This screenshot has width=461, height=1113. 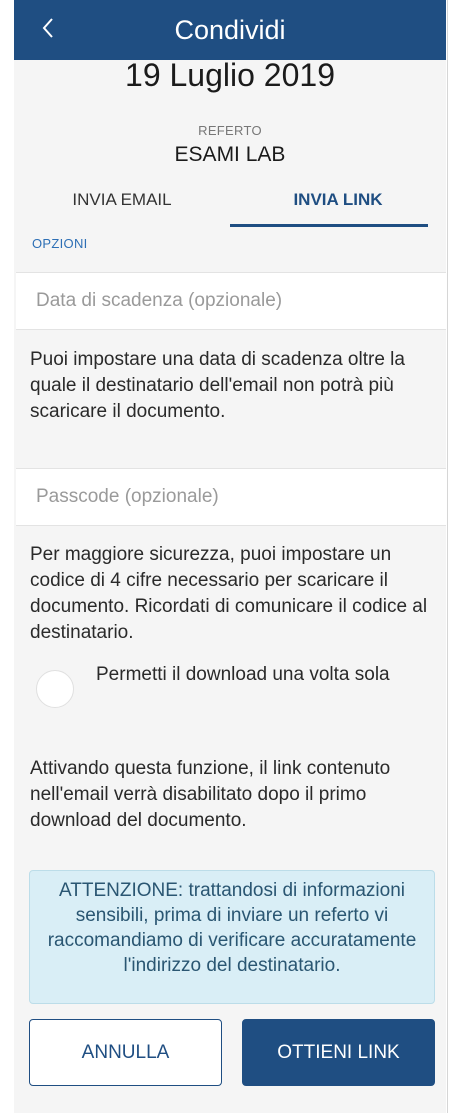 What do you see at coordinates (122, 206) in the screenshot?
I see `tab-invia-email: INVIA EMAIL` at bounding box center [122, 206].